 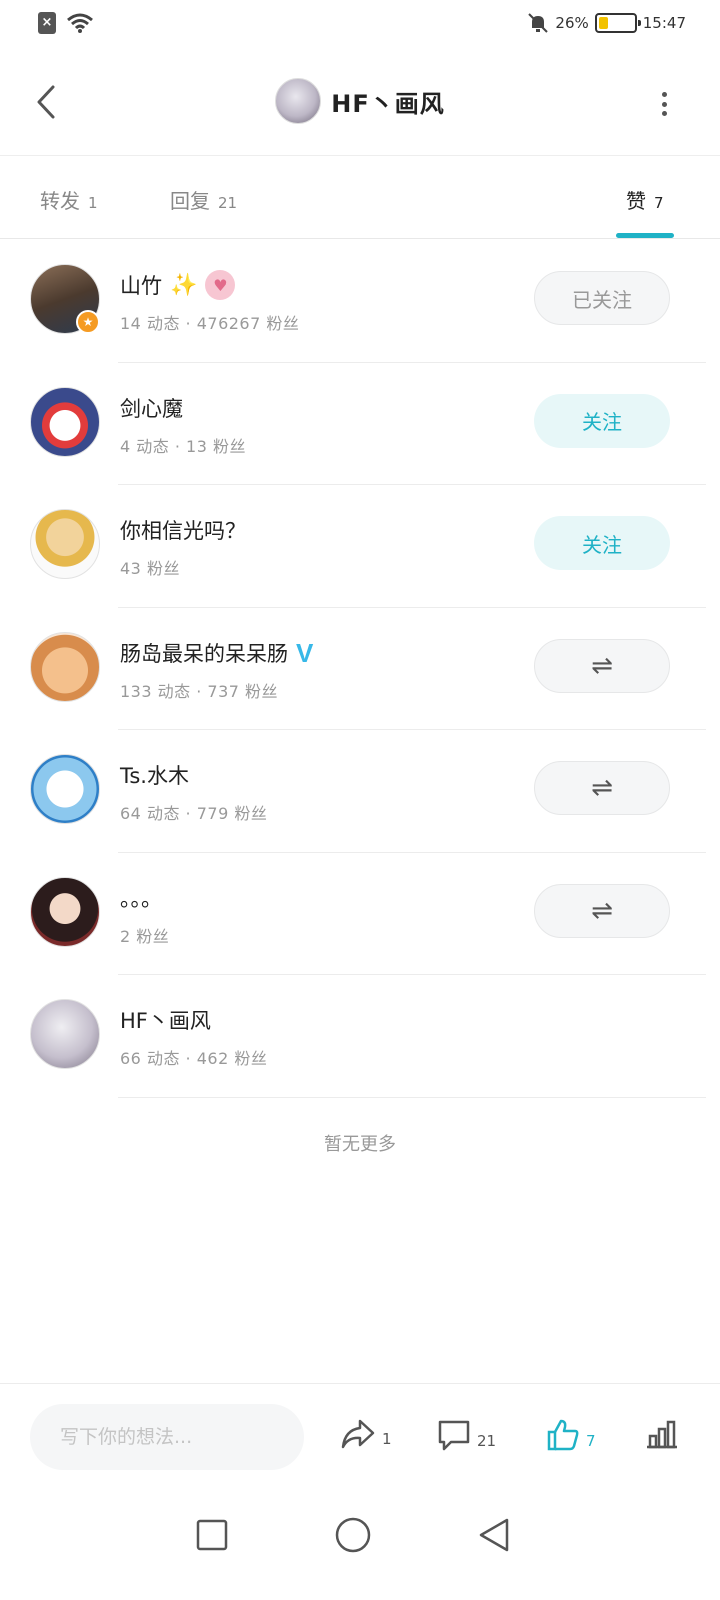 What do you see at coordinates (360, 198) in the screenshot?
I see `tab-bar: 转发 1 回复 21 赞 7` at bounding box center [360, 198].